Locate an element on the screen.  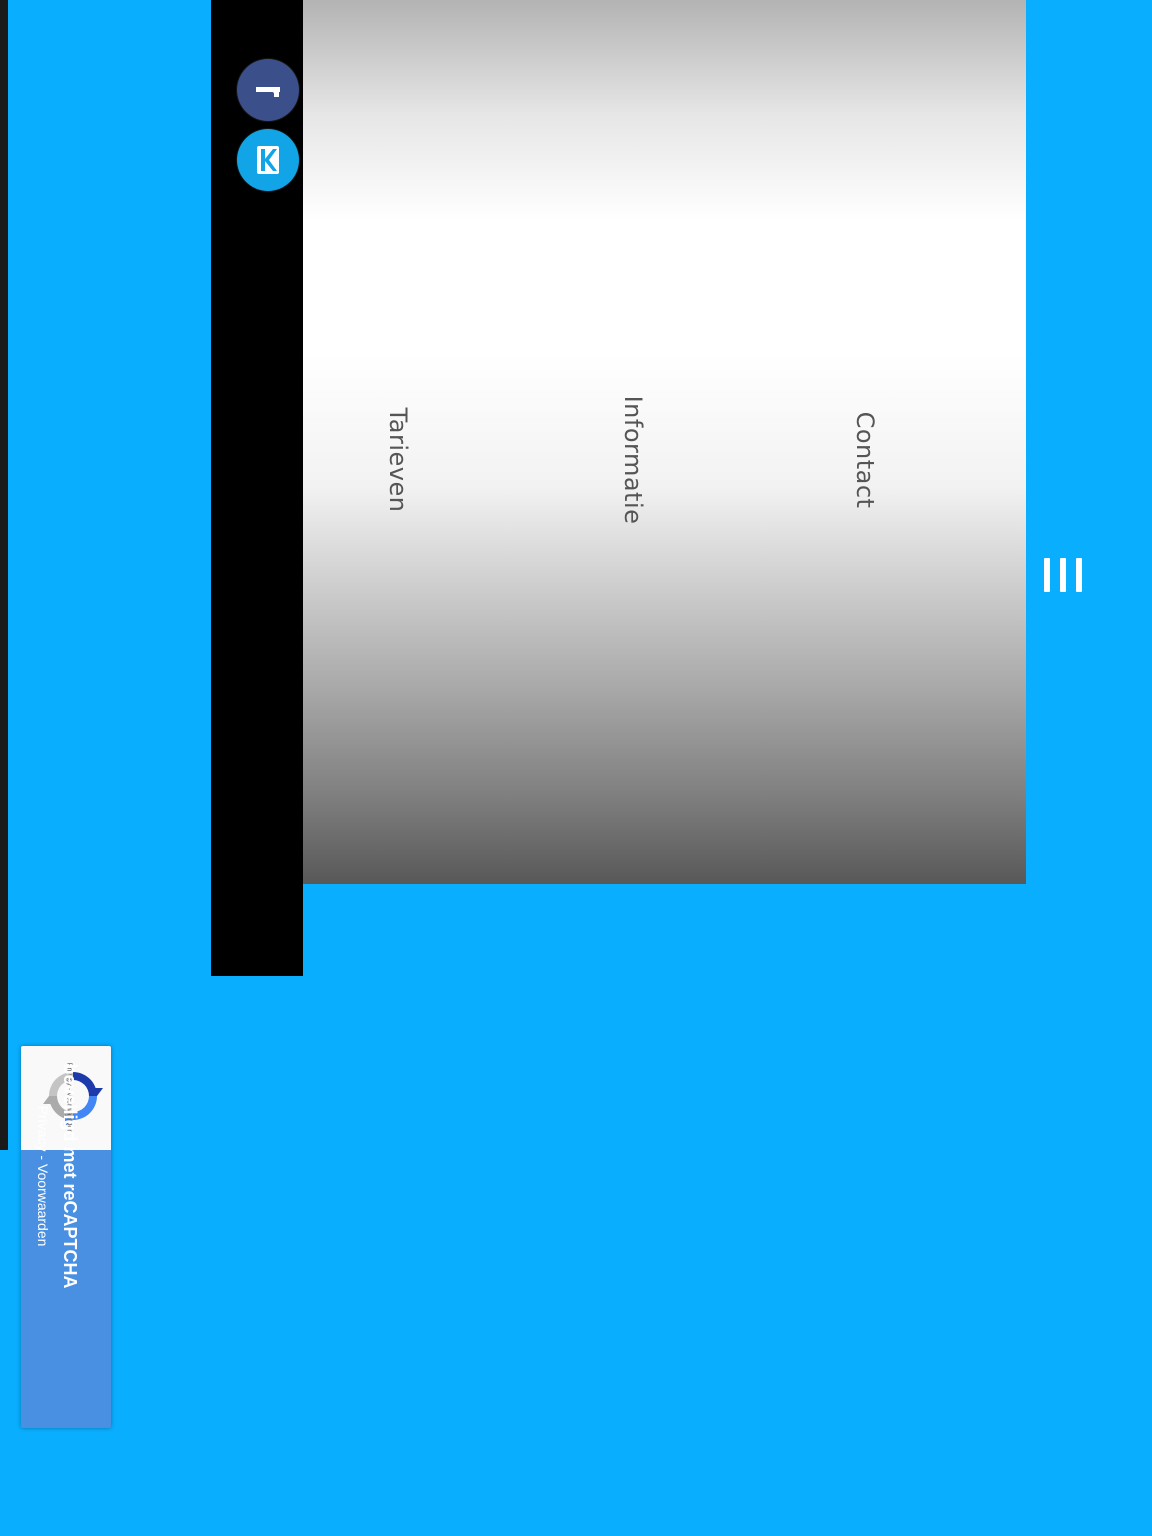
social-sidebar is located at coordinates (257, 488).